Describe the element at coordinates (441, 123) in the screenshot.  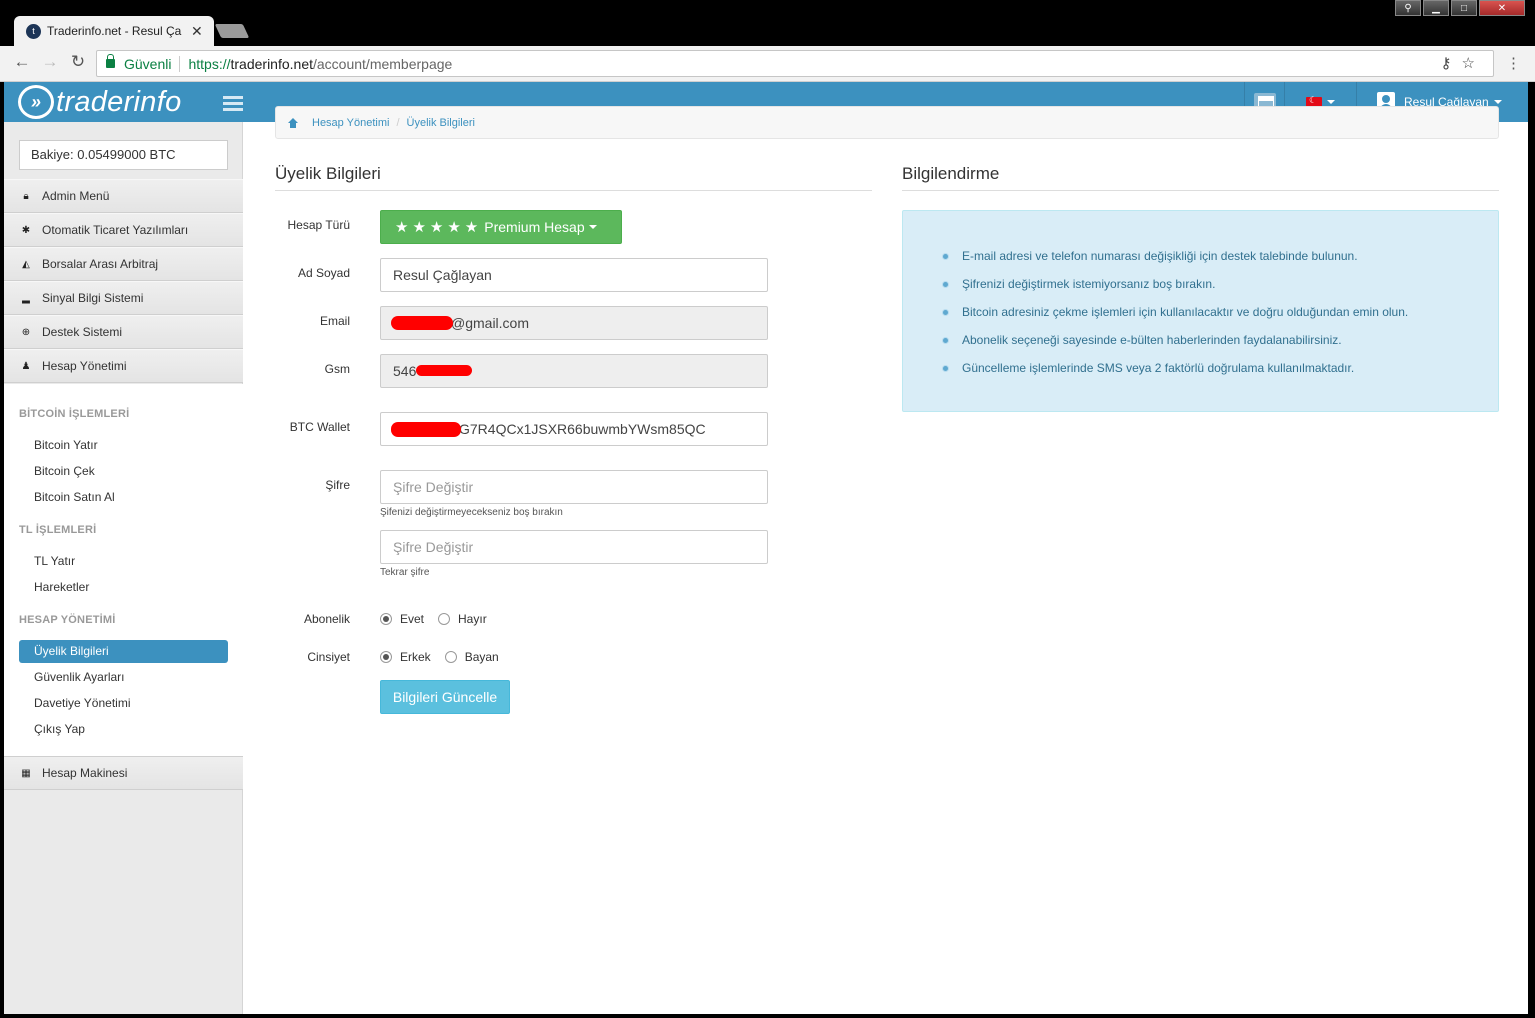
I see `breadcrumb-item: Üyelik Bilgileri` at that location.